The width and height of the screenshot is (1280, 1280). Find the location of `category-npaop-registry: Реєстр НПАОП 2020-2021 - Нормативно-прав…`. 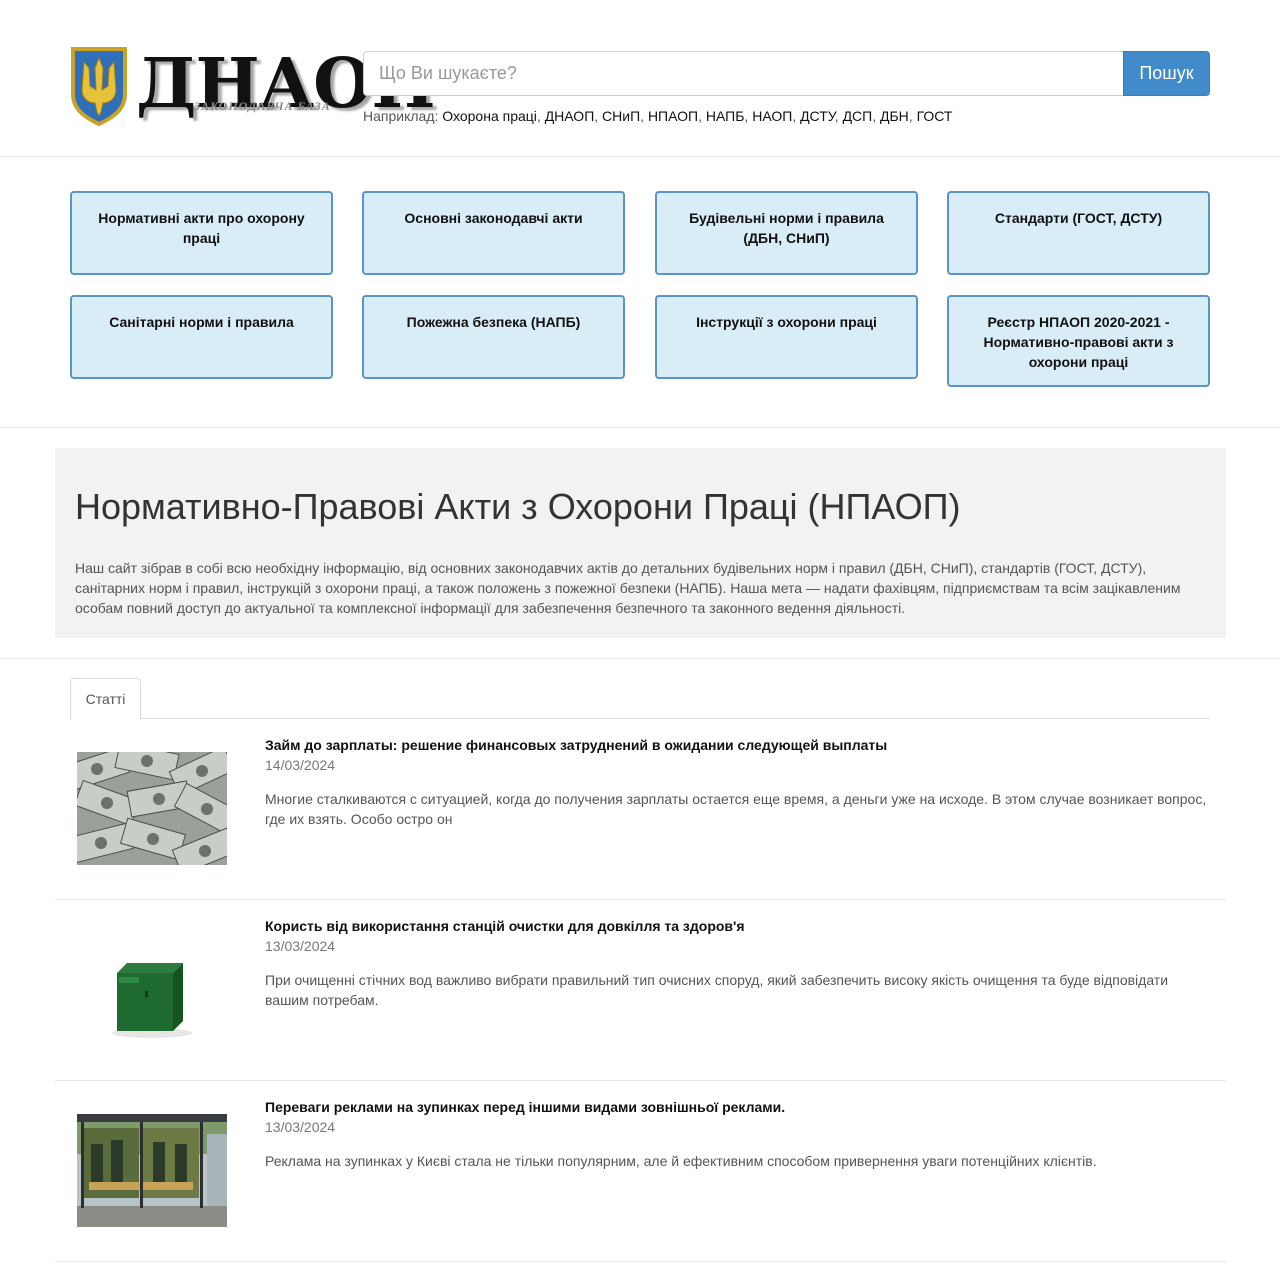

category-npaop-registry: Реєстр НПАОП 2020-2021 - Нормативно-прав… is located at coordinates (1078, 341).